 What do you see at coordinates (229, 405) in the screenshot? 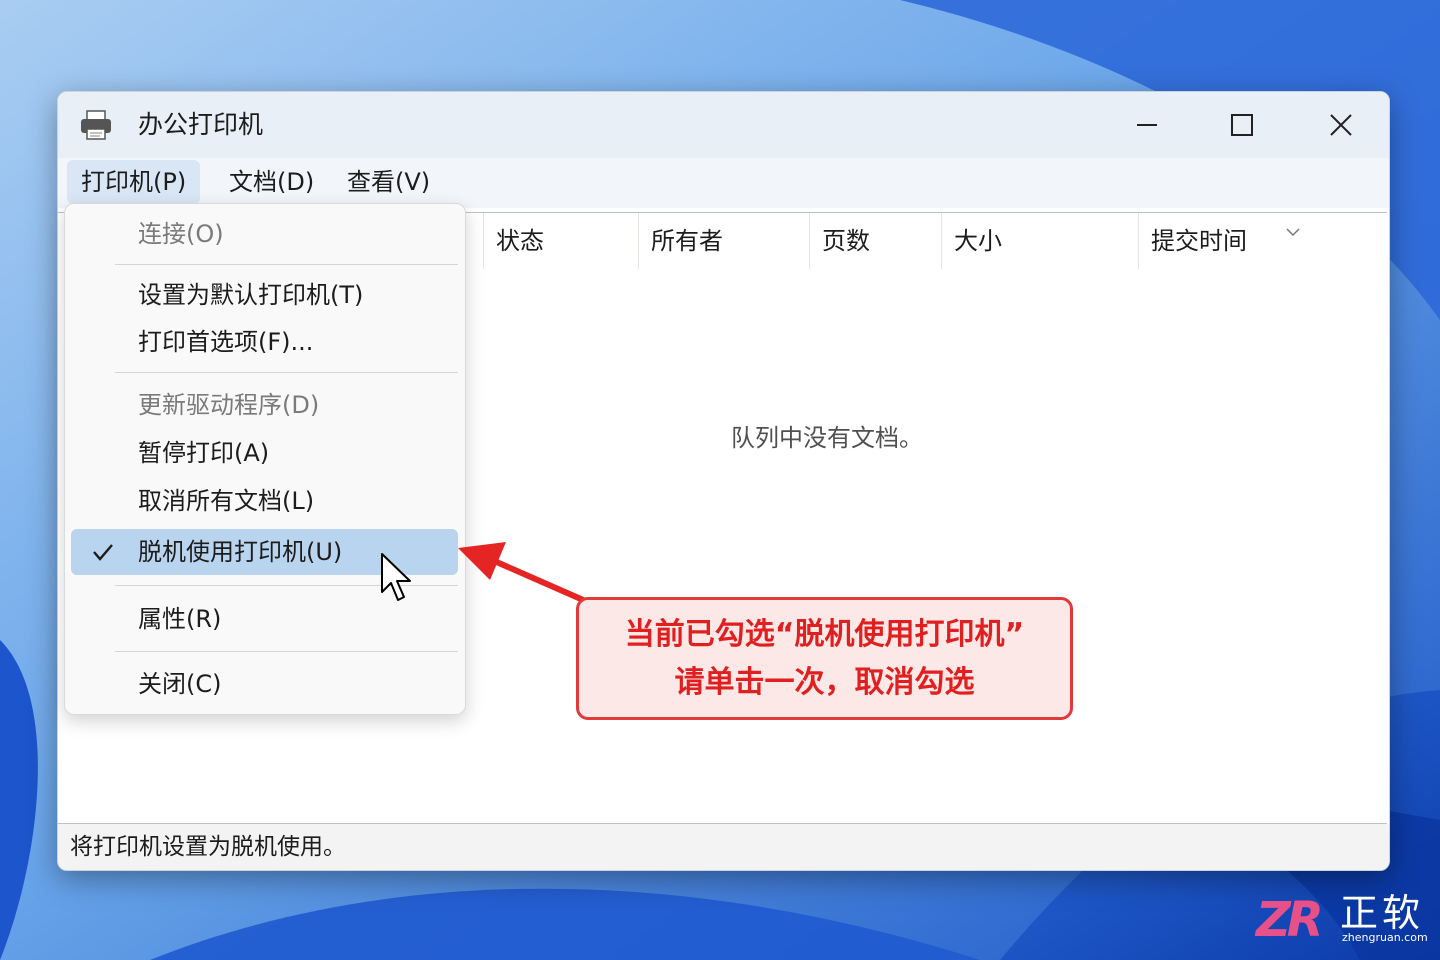
I see `menu-item-update-driver: 更新驱动程序(D)` at bounding box center [229, 405].